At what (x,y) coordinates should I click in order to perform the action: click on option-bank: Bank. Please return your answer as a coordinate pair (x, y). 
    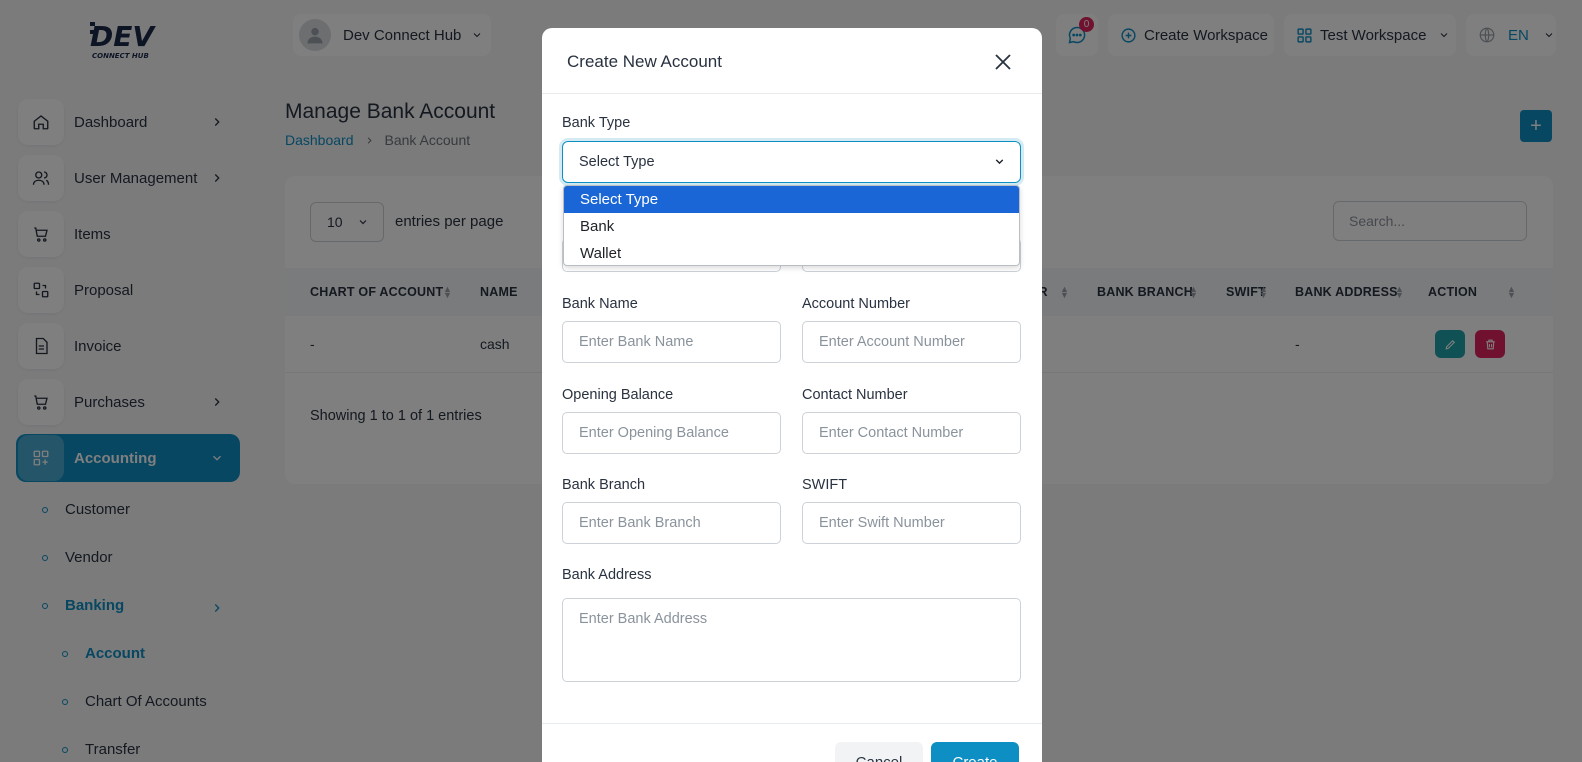
    Looking at the image, I should click on (791, 226).